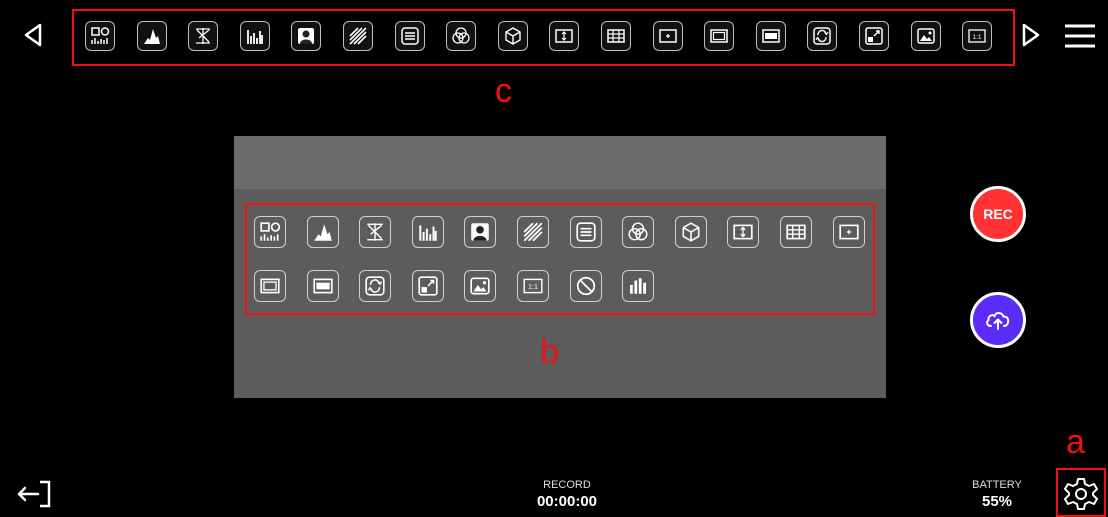 The width and height of the screenshot is (1108, 517). What do you see at coordinates (567, 485) in the screenshot?
I see `record-label: RECORD` at bounding box center [567, 485].